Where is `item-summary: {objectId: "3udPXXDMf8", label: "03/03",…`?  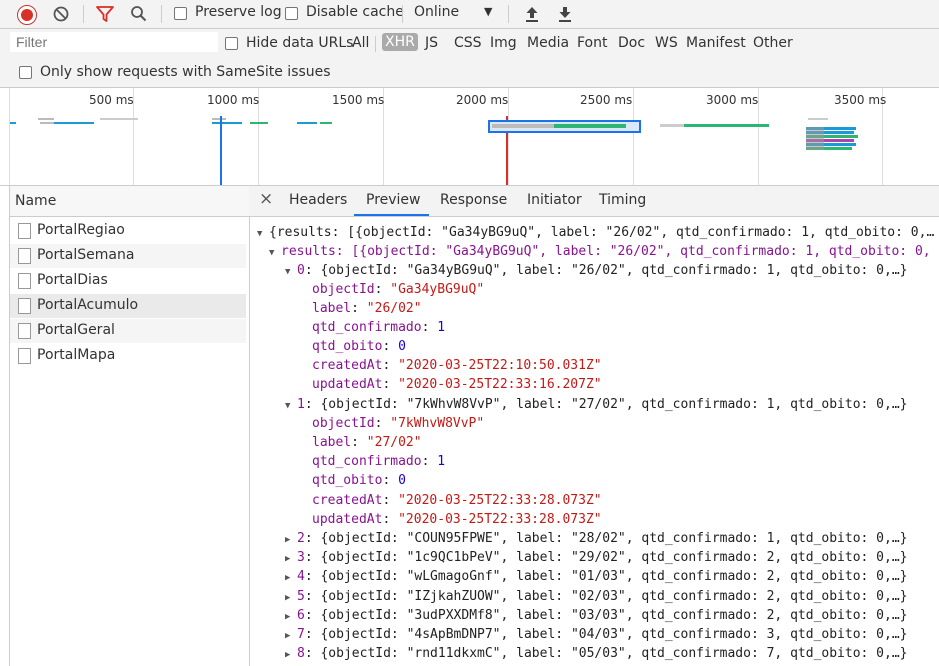 item-summary: {objectId: "3udPXXDMf8", label: "03/03",… is located at coordinates (614, 615).